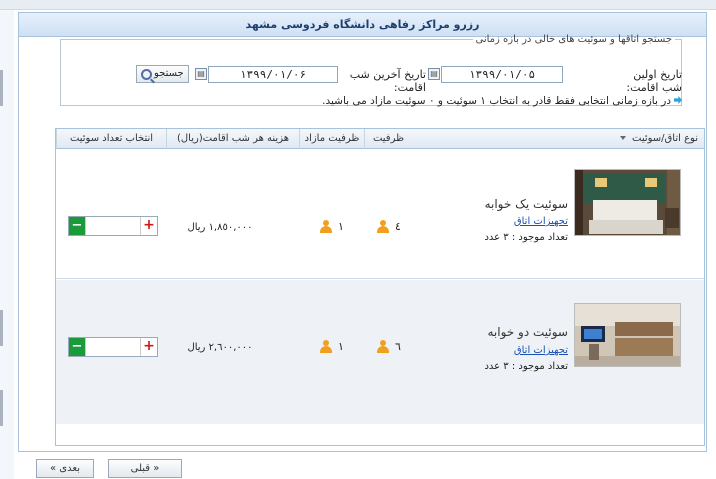 This screenshot has width=716, height=479. What do you see at coordinates (220, 227) in the screenshot?
I see `price-value: ١,٨٥٠,٠٠٠ ريال` at bounding box center [220, 227].